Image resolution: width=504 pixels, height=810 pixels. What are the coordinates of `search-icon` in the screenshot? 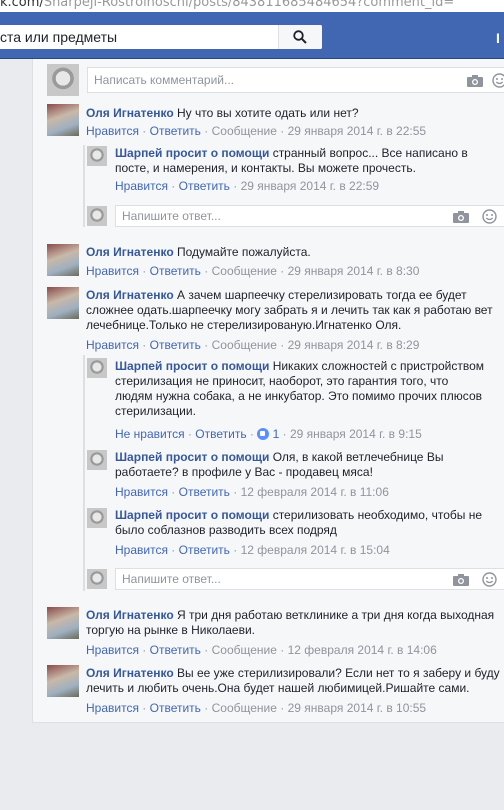 It's located at (300, 37).